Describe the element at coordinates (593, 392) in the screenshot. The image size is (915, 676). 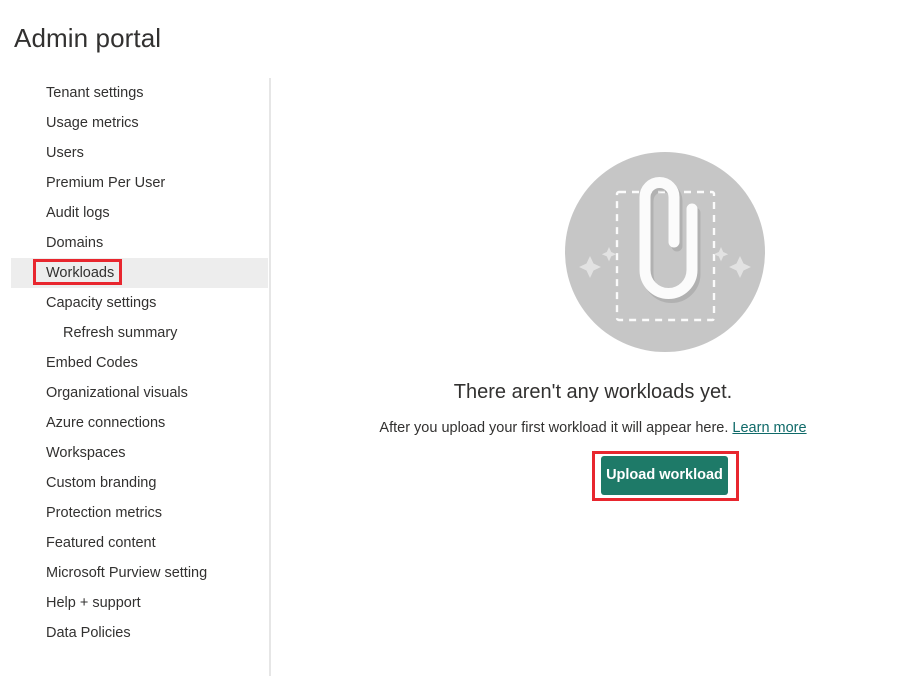
I see `empty-state-heading: There aren't any workloads yet.` at that location.